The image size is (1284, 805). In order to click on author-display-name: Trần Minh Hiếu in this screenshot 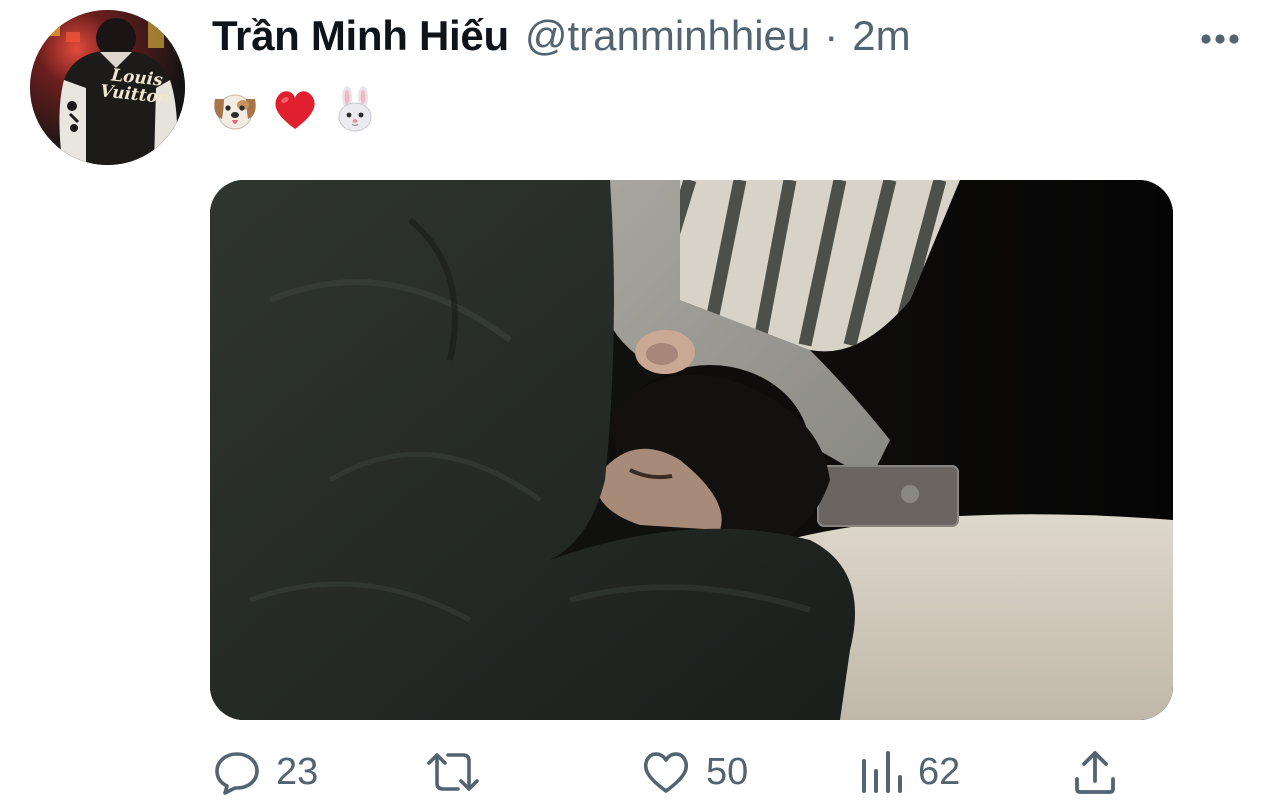, I will do `click(360, 36)`.